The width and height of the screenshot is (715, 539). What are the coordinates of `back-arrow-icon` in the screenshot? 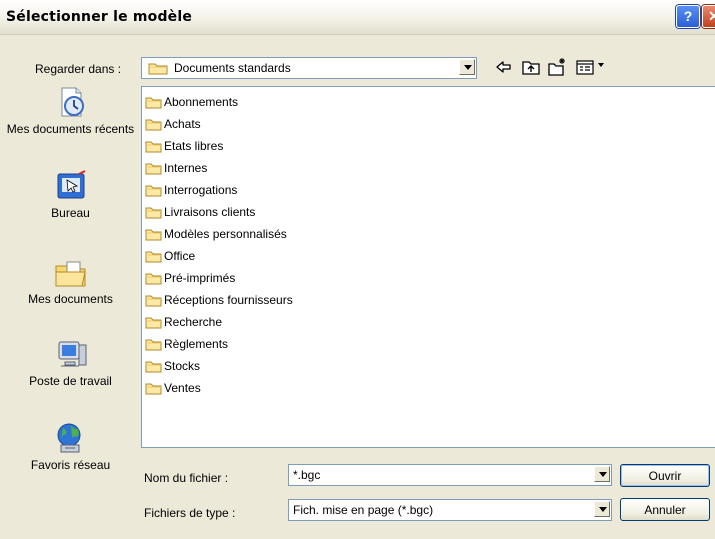 It's located at (504, 67).